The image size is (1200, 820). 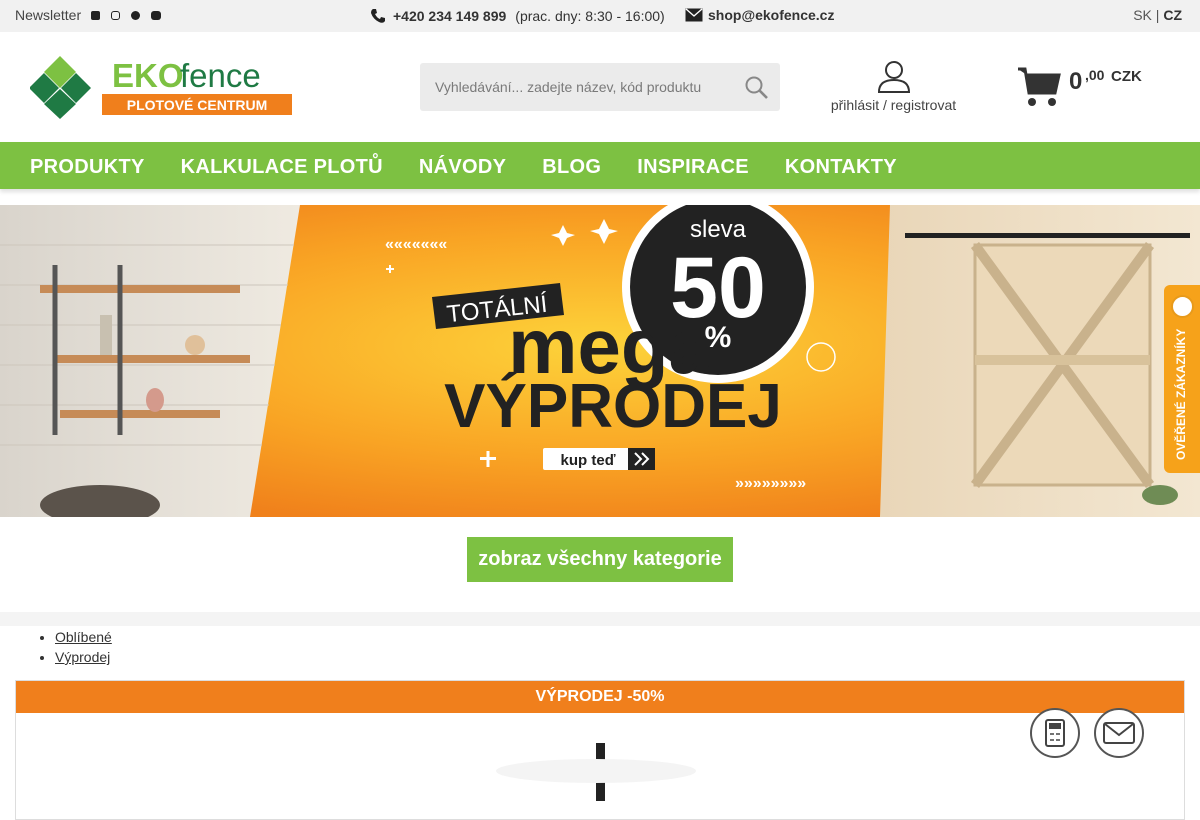 What do you see at coordinates (449, 16) in the screenshot?
I see `phone-number: +420 234 149 899` at bounding box center [449, 16].